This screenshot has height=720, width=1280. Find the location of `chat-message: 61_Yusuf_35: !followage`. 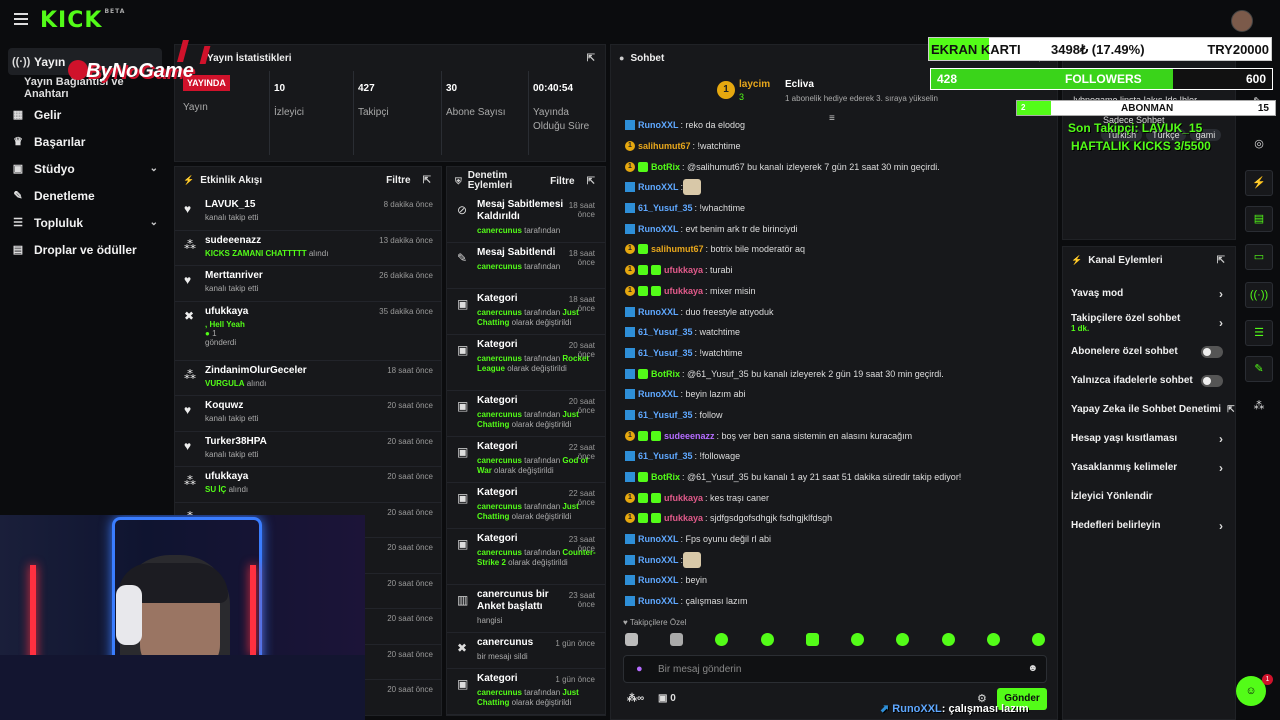

chat-message: 61_Yusuf_35: !followage is located at coordinates (831, 456).